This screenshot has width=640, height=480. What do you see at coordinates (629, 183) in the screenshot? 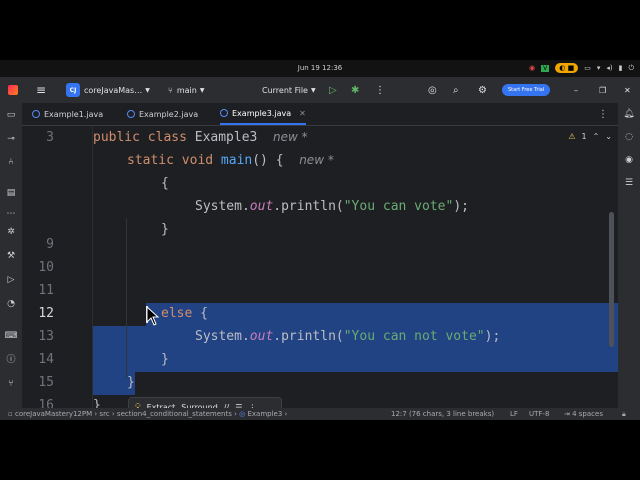
I see `database-icon: ☰` at bounding box center [629, 183].